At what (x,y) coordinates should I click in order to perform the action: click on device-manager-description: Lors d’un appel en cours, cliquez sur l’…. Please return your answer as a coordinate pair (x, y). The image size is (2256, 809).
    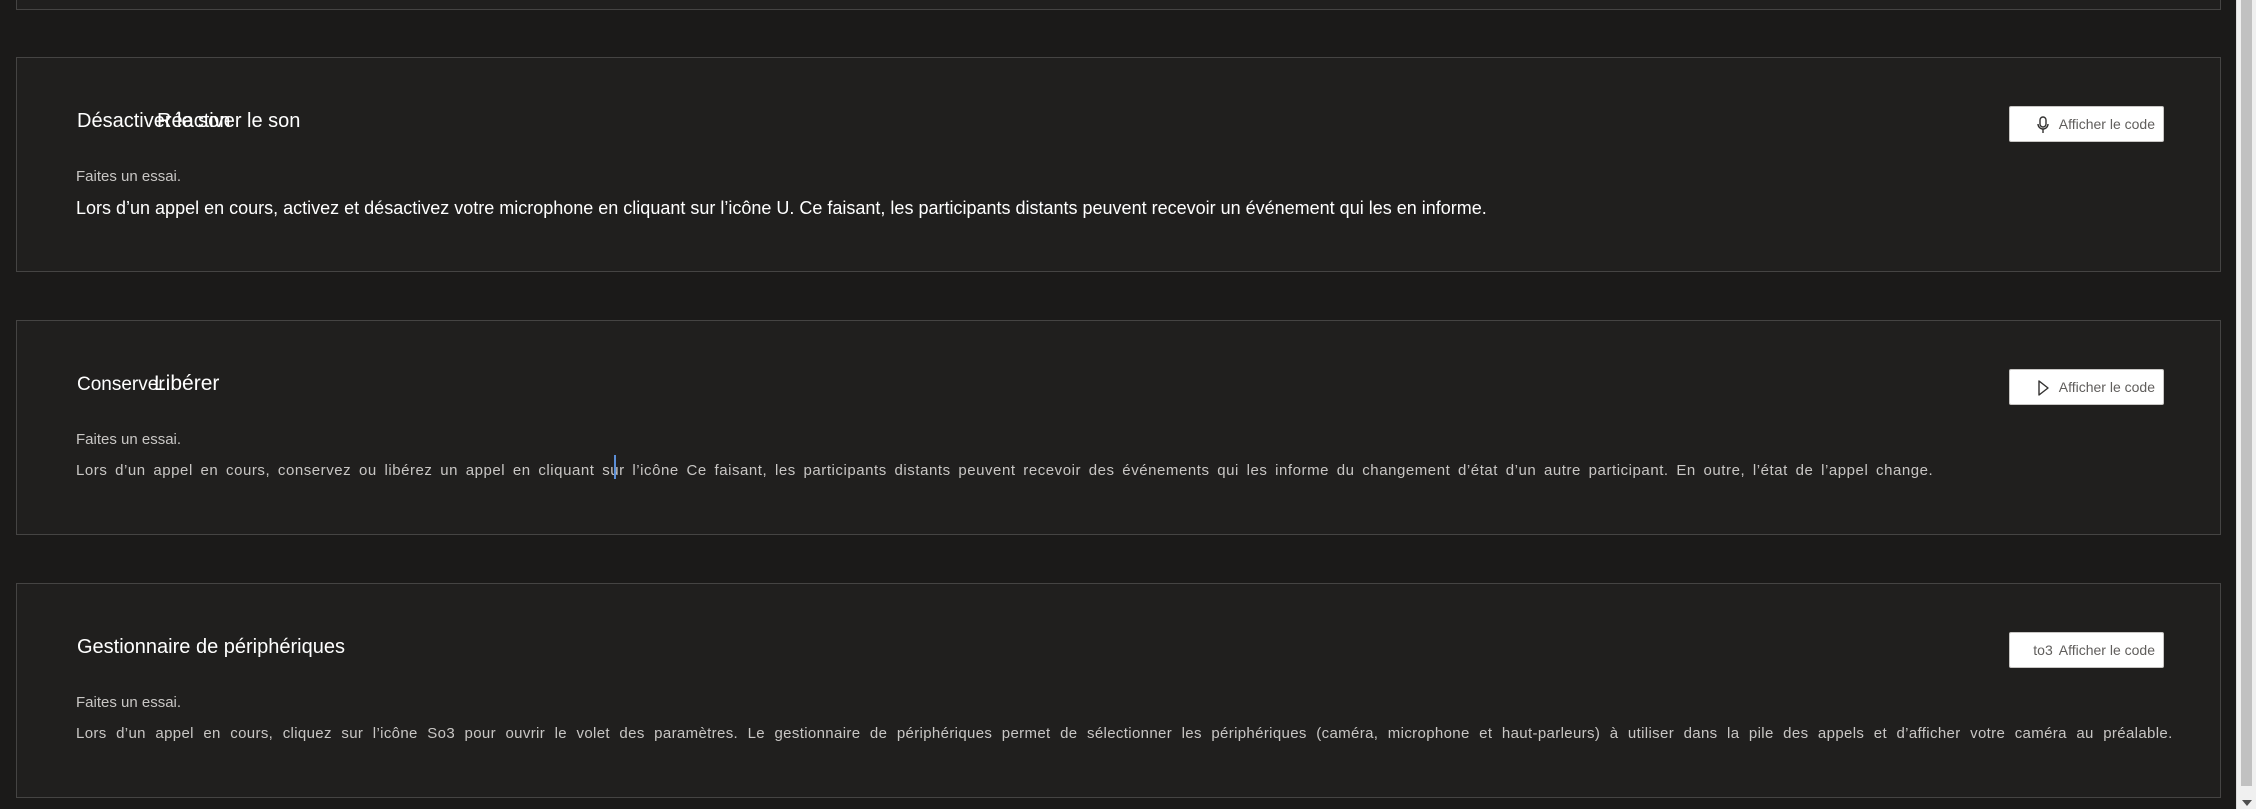
    Looking at the image, I should click on (1124, 733).